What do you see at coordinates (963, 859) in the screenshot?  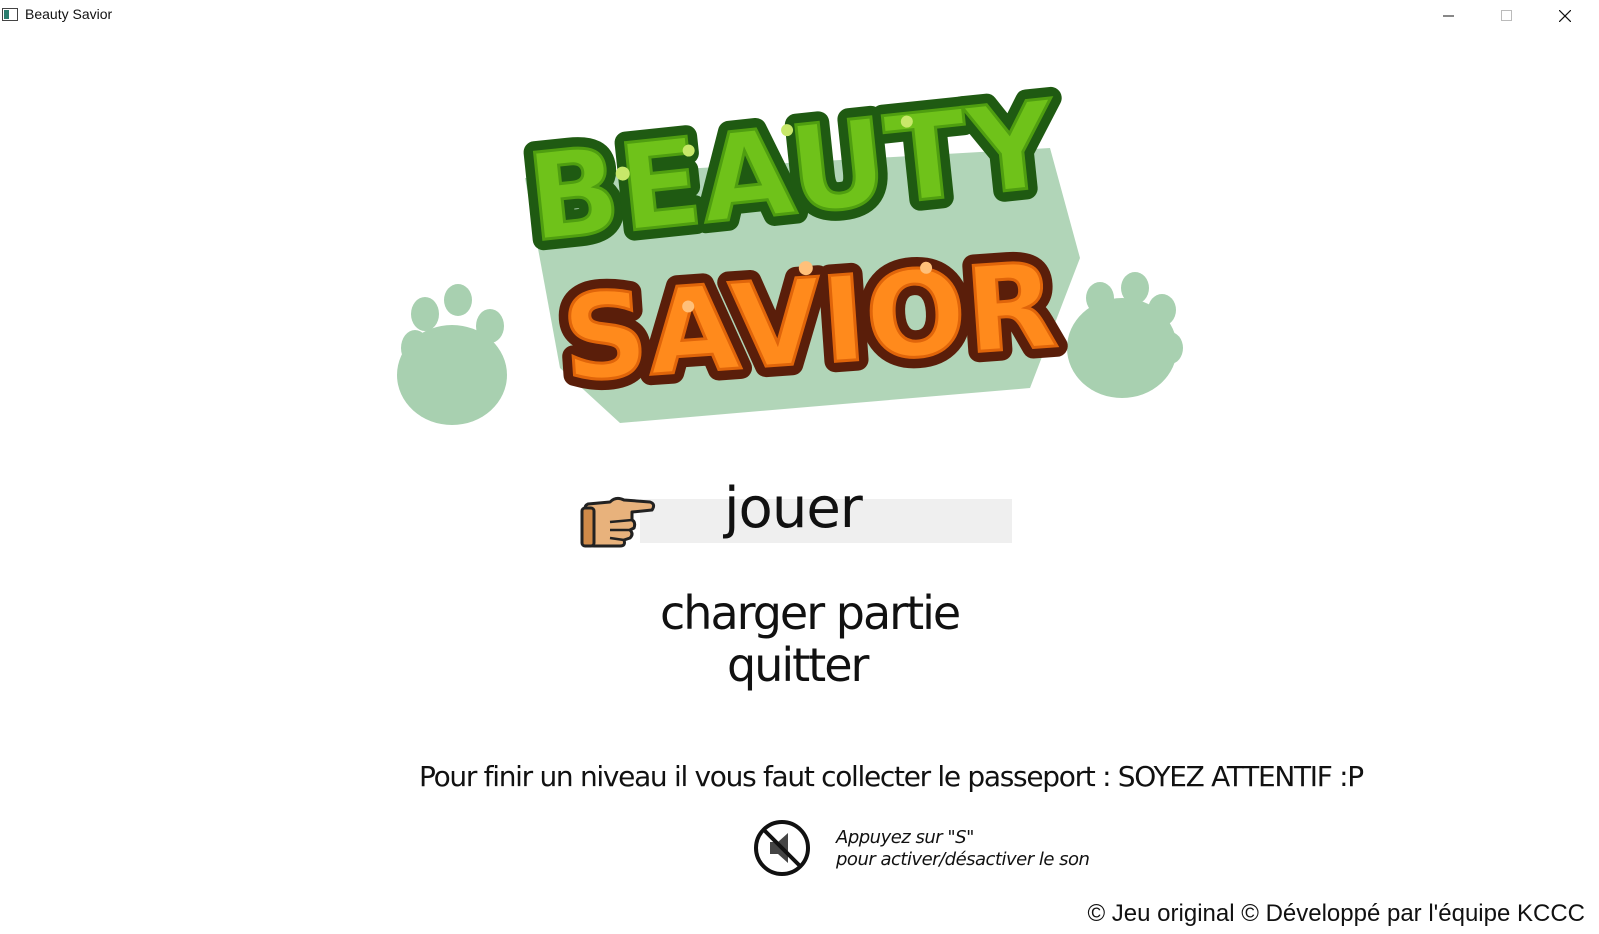 I see `sound-hint-line-2: pour activer/désactiver le son` at bounding box center [963, 859].